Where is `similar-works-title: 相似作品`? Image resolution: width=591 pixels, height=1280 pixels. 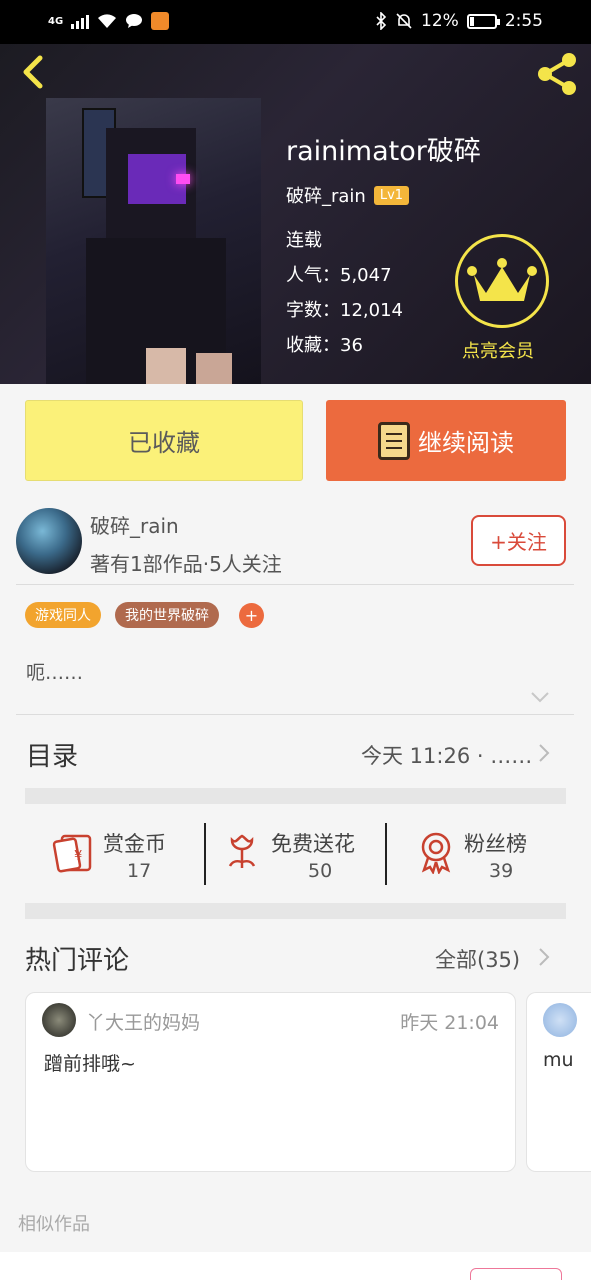 similar-works-title: 相似作品 is located at coordinates (54, 1224).